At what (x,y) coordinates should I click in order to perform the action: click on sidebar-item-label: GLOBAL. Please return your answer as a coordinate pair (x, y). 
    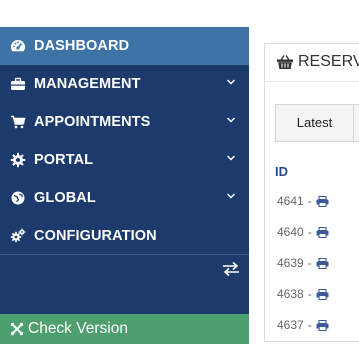
    Looking at the image, I should click on (65, 198).